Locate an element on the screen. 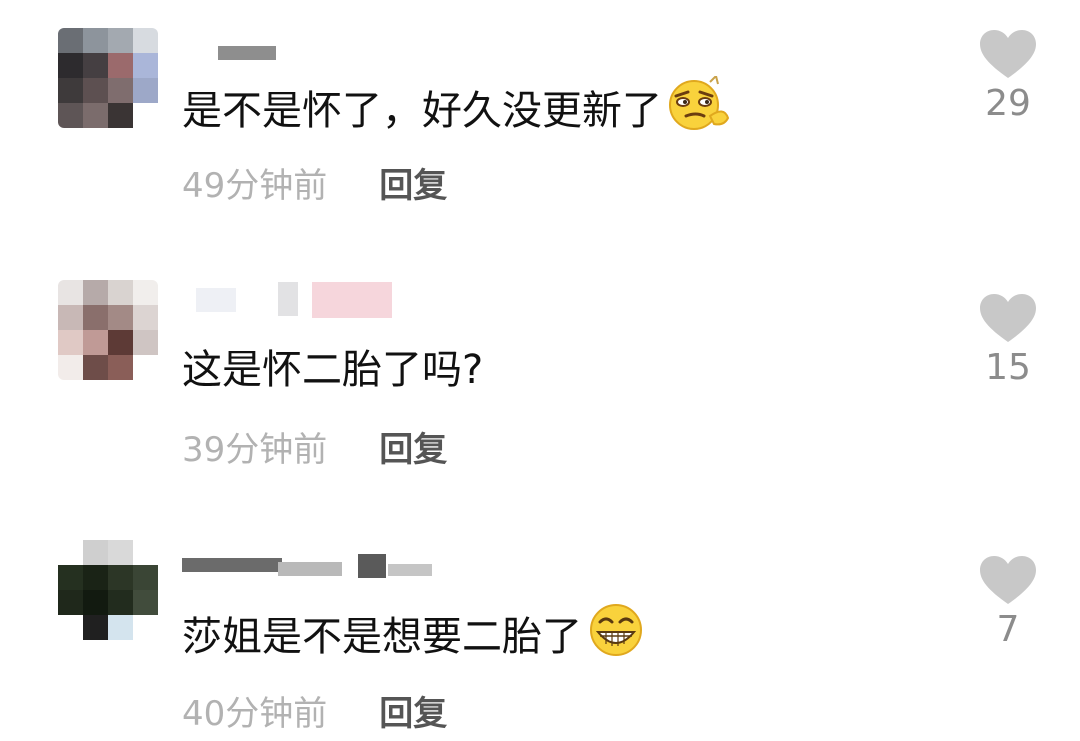 The image size is (1080, 741). comment-text: 是不是怀了，好久没更新了 is located at coordinates (457, 109).